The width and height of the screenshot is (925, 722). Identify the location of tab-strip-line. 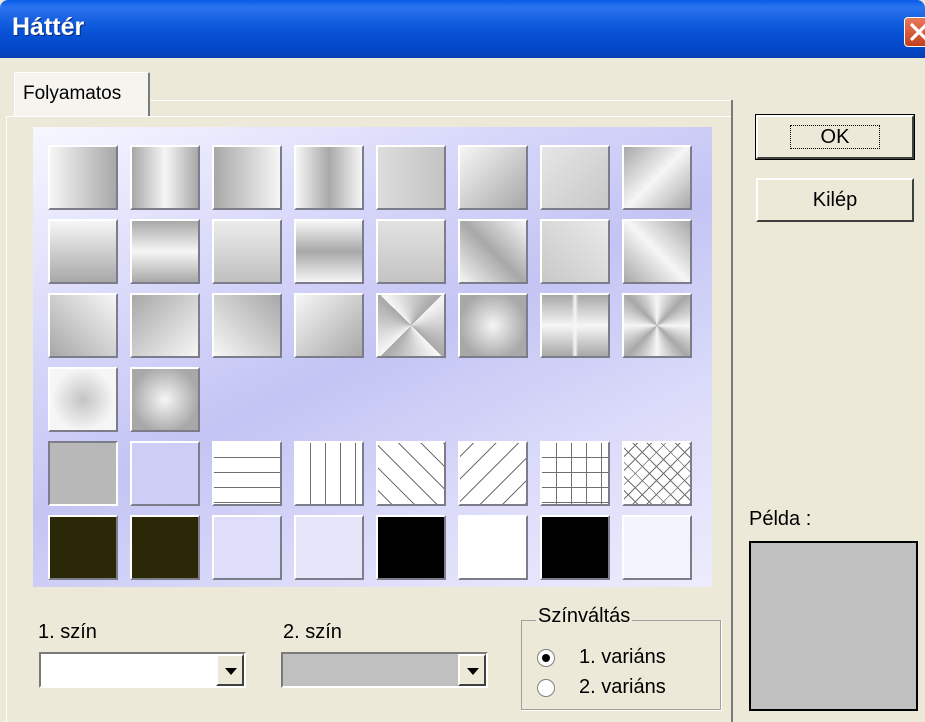
(440, 100).